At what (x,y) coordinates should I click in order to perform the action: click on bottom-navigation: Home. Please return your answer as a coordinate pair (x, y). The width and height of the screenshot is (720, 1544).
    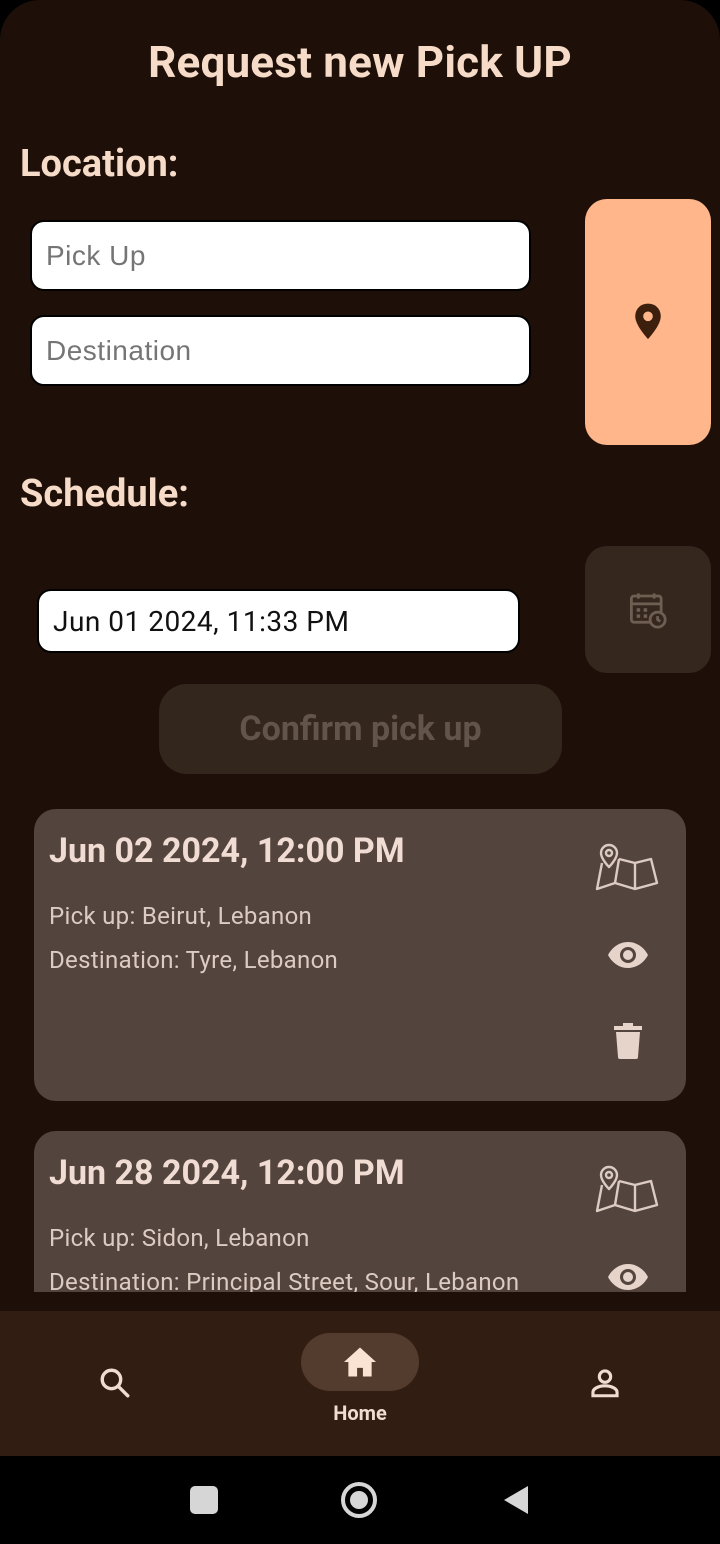
    Looking at the image, I should click on (360, 1383).